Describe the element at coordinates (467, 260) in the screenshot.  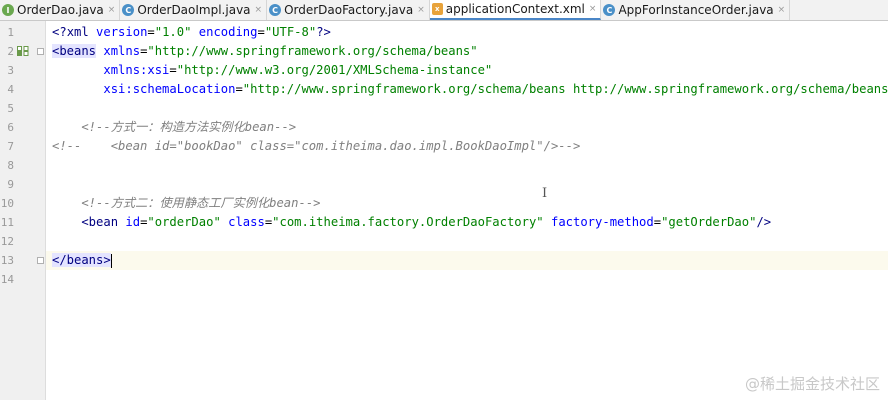
I see `current-line-highlight` at that location.